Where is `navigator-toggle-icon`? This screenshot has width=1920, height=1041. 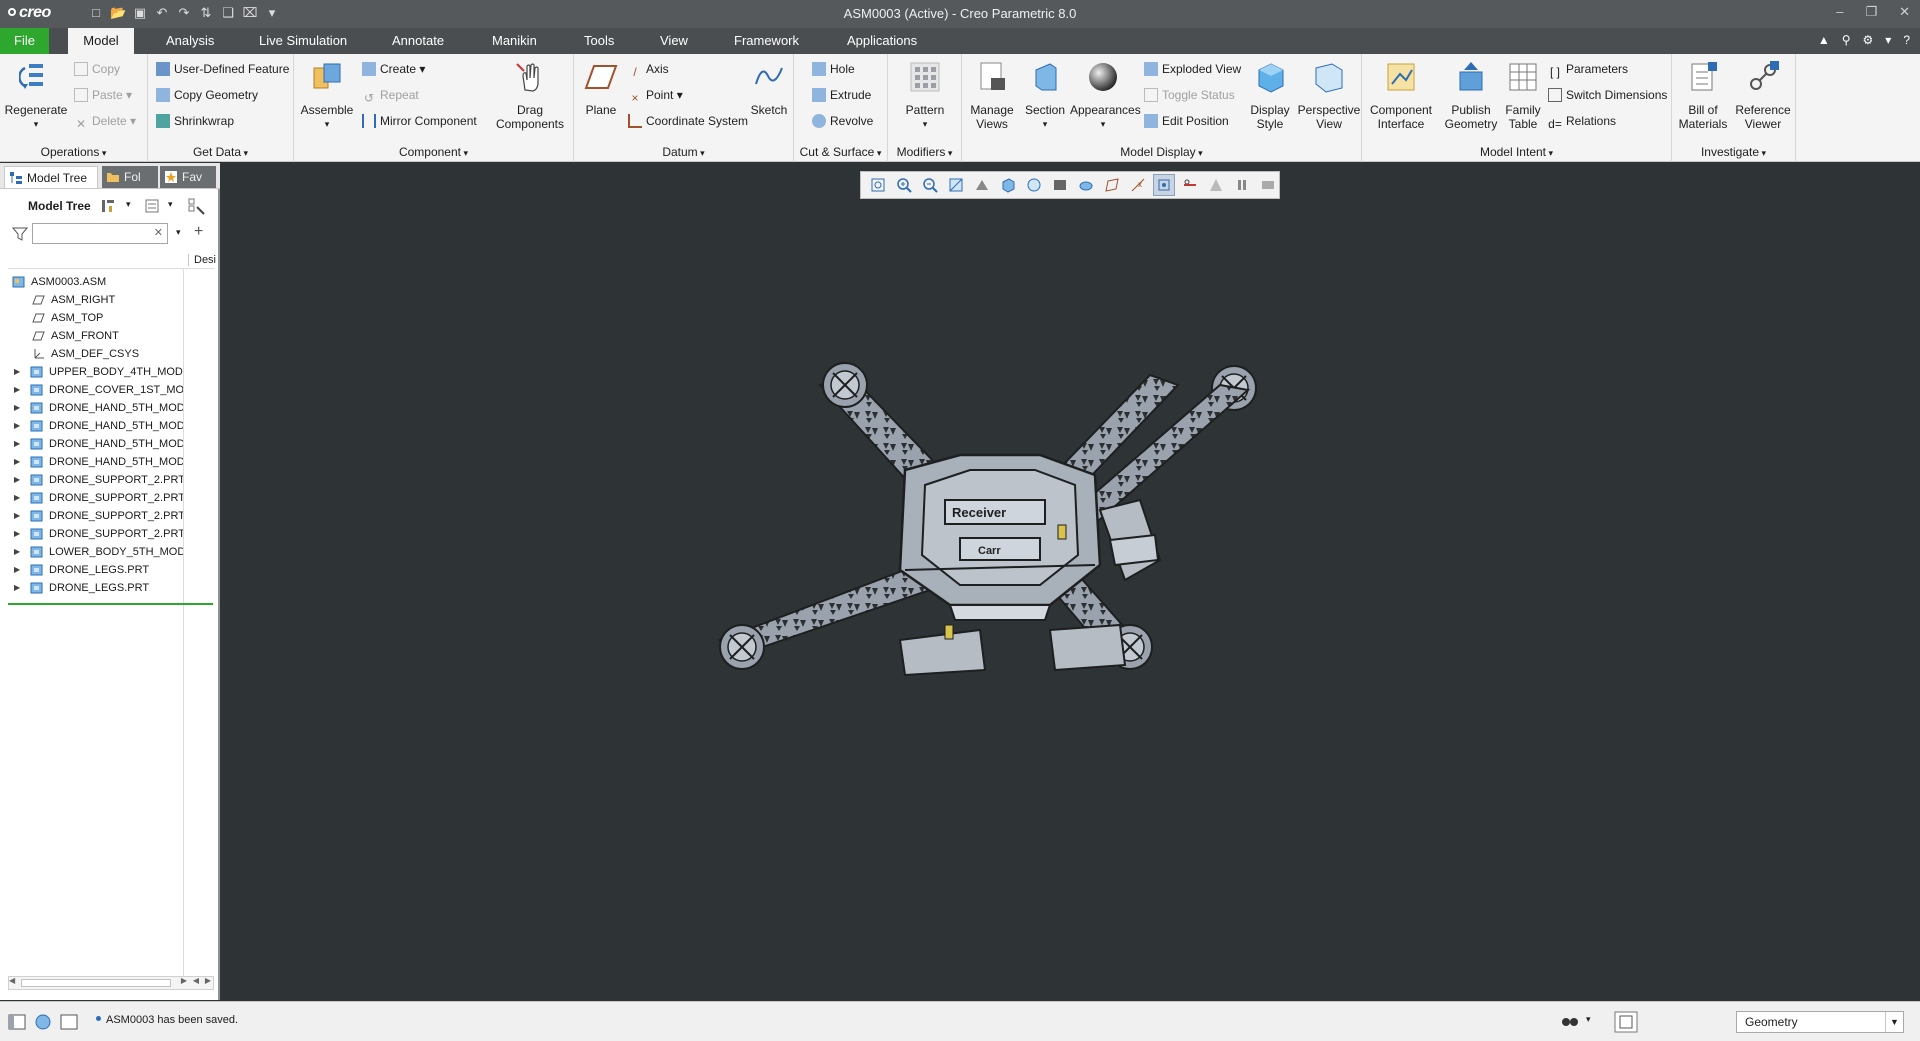 navigator-toggle-icon is located at coordinates (17, 1022).